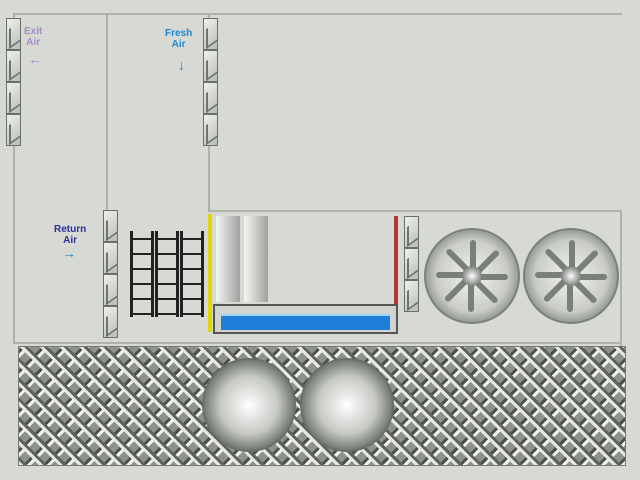 Image resolution: width=640 pixels, height=480 pixels. What do you see at coordinates (70, 235) in the screenshot?
I see `return-air-label: Return Air` at bounding box center [70, 235].